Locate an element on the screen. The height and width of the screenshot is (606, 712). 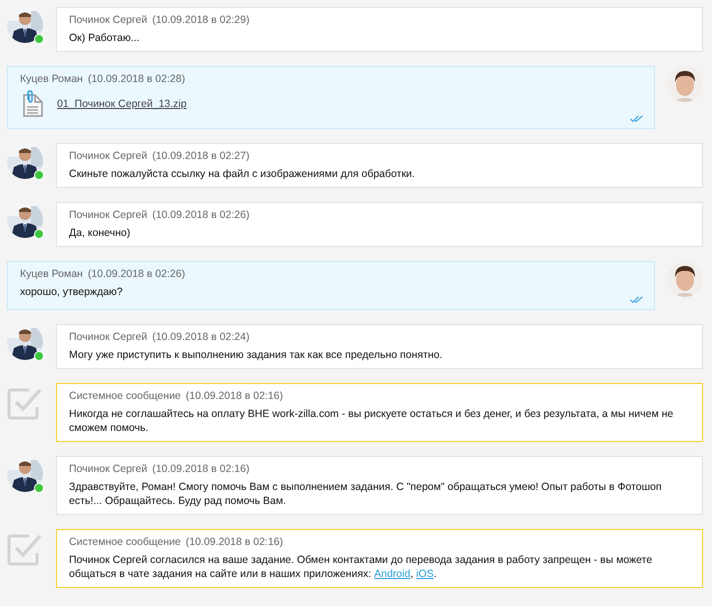
message-text: Здравствуйте, Роман! Смогу помочь Вам с выполнением задания. С "пером" обращаться умею! Опыт работы в Фотошоп есть!... Обращайтесь. Буду рад помочь Вам. is located at coordinates (366, 494).